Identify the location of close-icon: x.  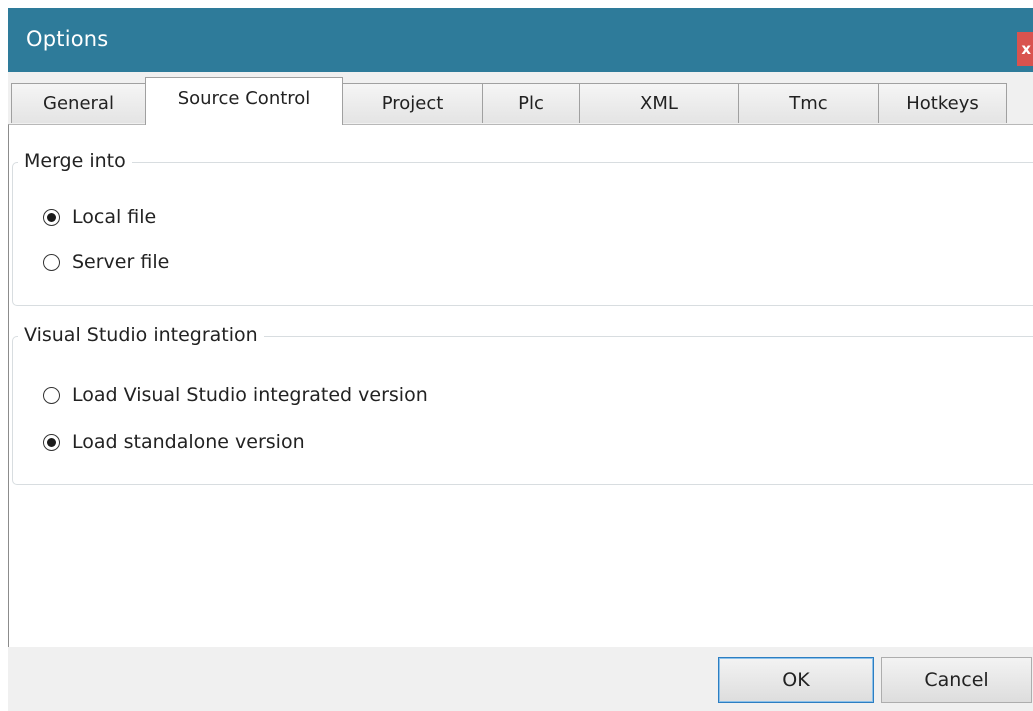
(1026, 49).